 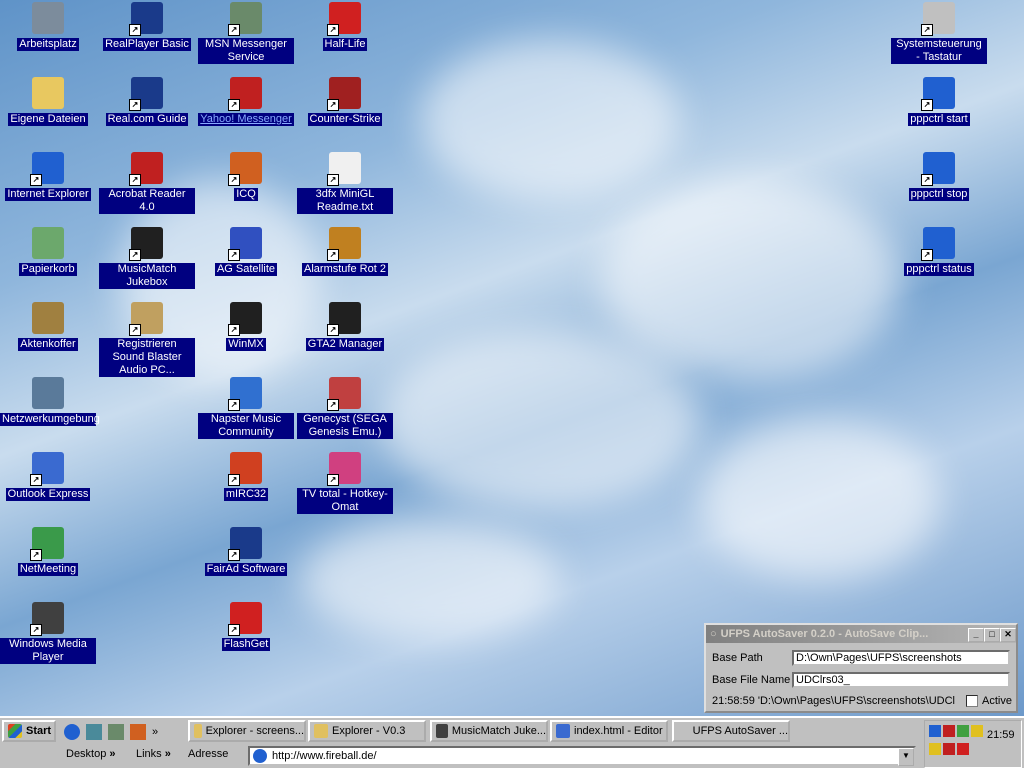 What do you see at coordinates (146, 244) in the screenshot?
I see `musicmatch-icon: ↗` at bounding box center [146, 244].